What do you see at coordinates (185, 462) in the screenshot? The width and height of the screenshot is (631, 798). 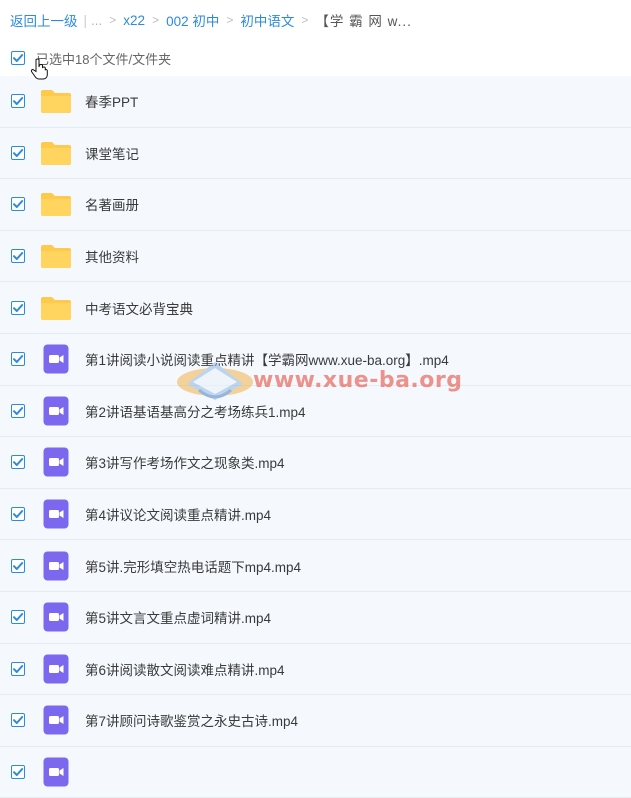 I see `file-name: 第3讲写作考场作文之现象类.mp4` at bounding box center [185, 462].